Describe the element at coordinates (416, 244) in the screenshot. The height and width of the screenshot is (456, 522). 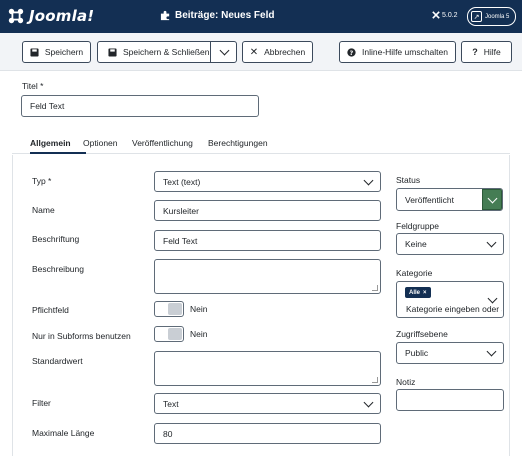
I see `field-group-value: Keine` at that location.